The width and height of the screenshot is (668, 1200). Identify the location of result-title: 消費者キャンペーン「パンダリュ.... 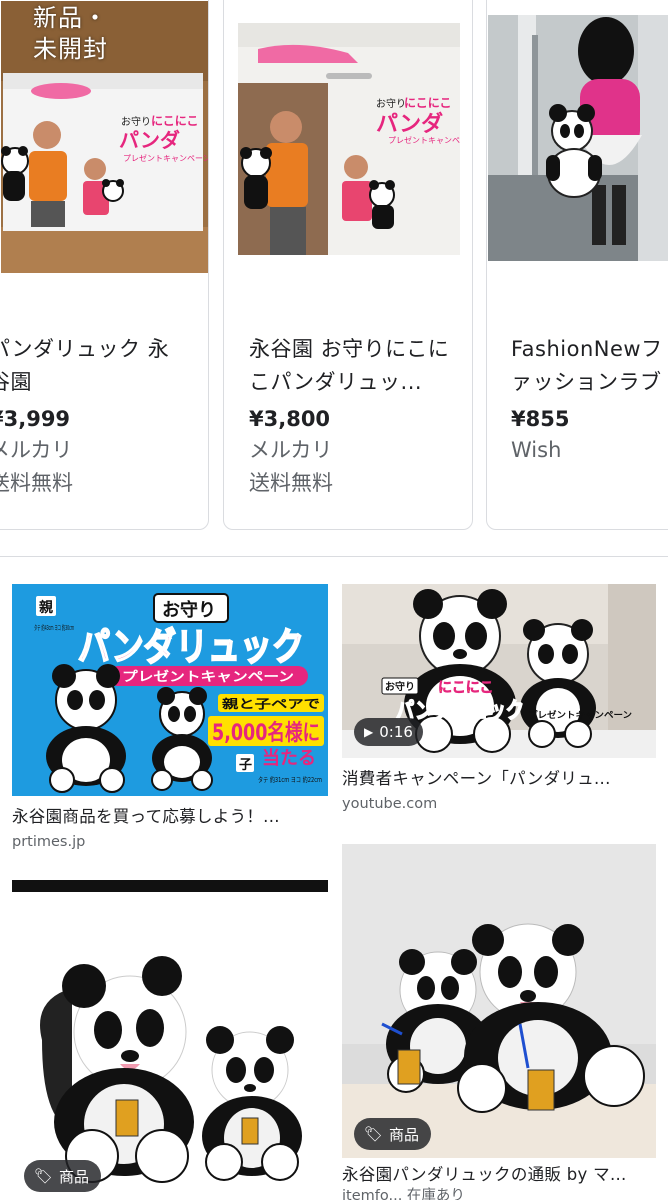
(499, 779).